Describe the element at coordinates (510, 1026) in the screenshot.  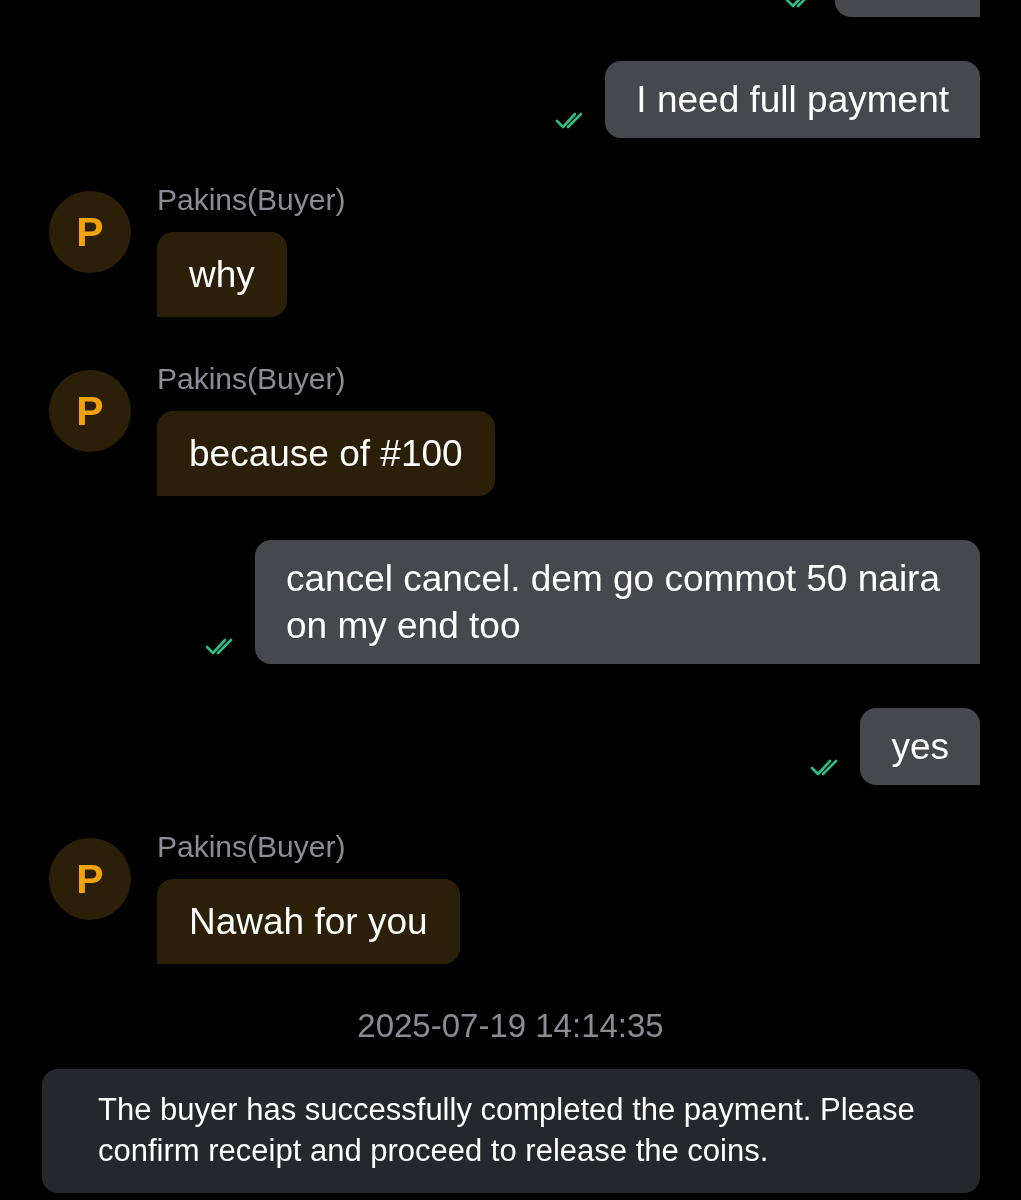
I see `message-timestamp: 2025-07-19 14:14:35` at that location.